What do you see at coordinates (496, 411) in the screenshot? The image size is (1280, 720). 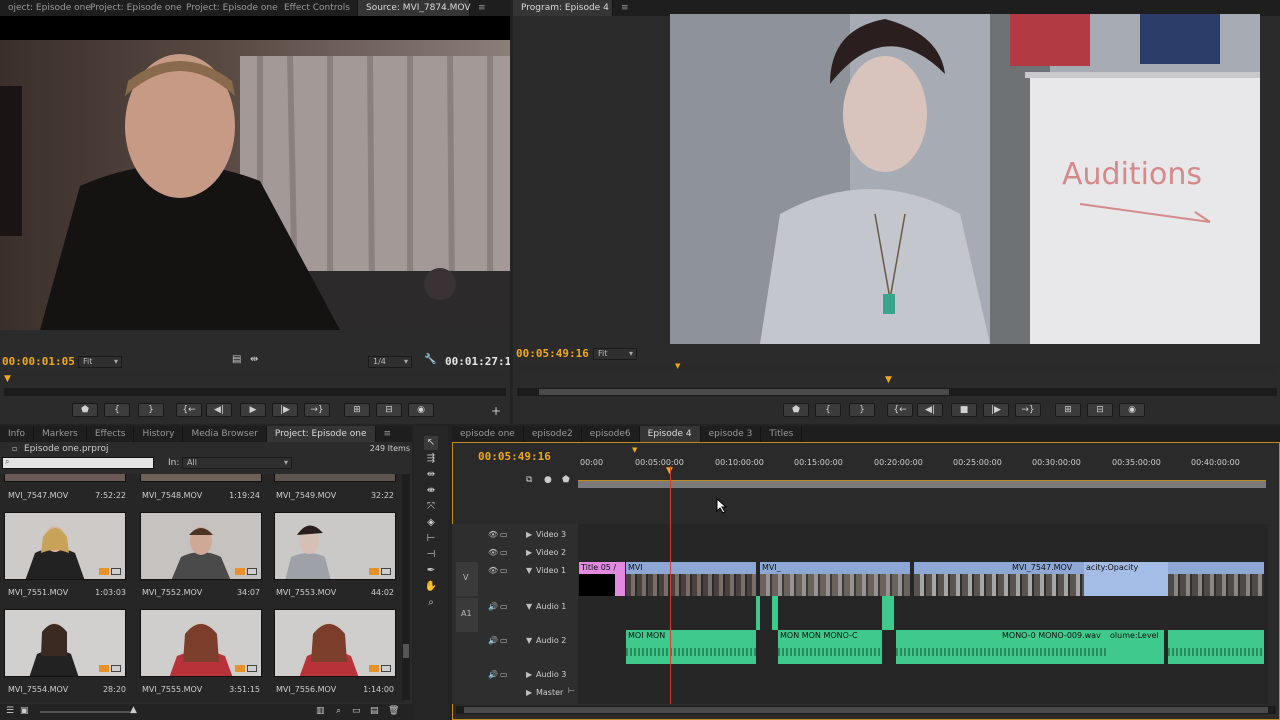 I see `source-add-button-icon: +` at bounding box center [496, 411].